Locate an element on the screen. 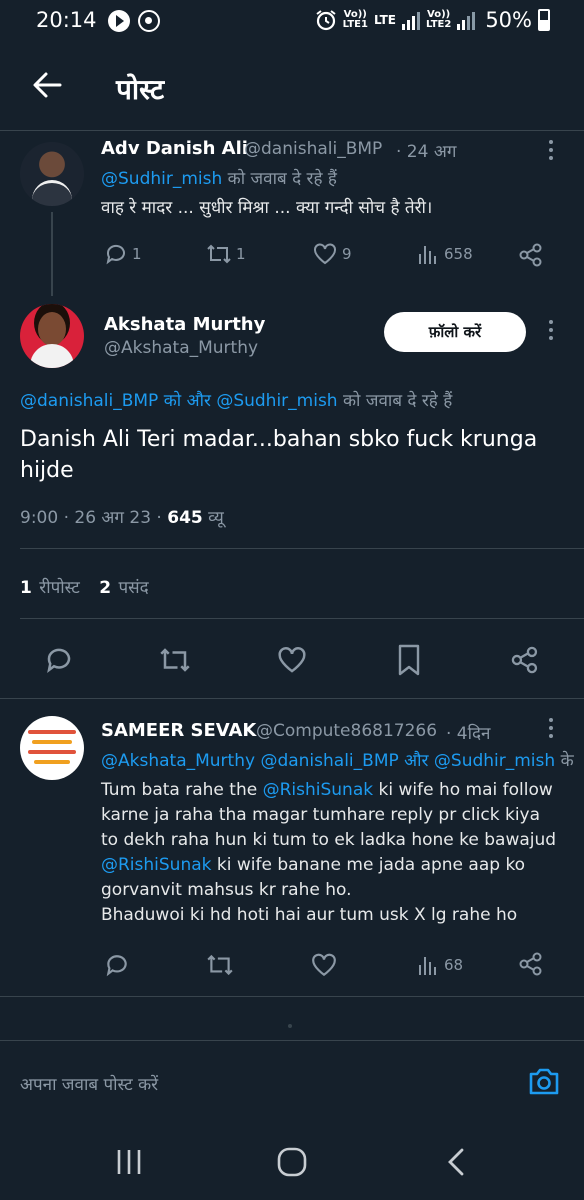  views-count: 645 is located at coordinates (185, 518).